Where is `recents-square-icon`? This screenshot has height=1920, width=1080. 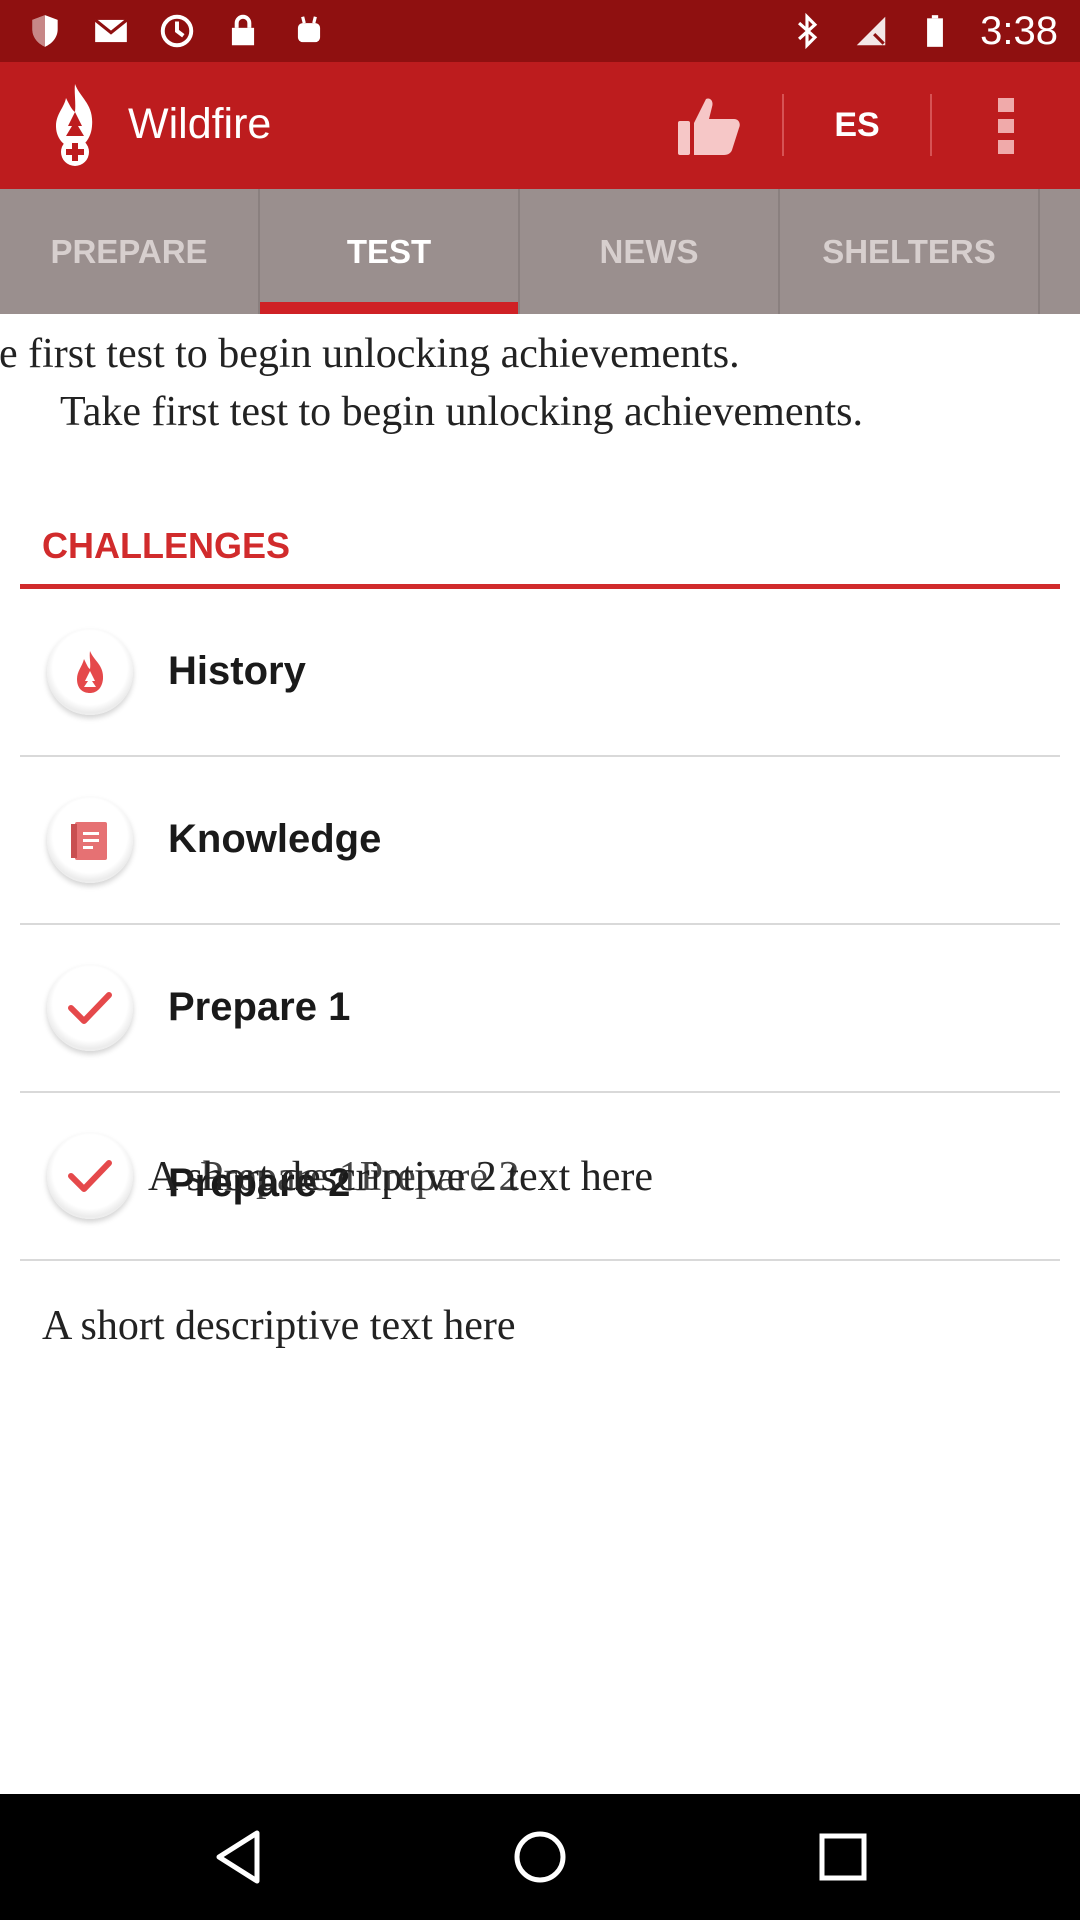 recents-square-icon is located at coordinates (843, 1857).